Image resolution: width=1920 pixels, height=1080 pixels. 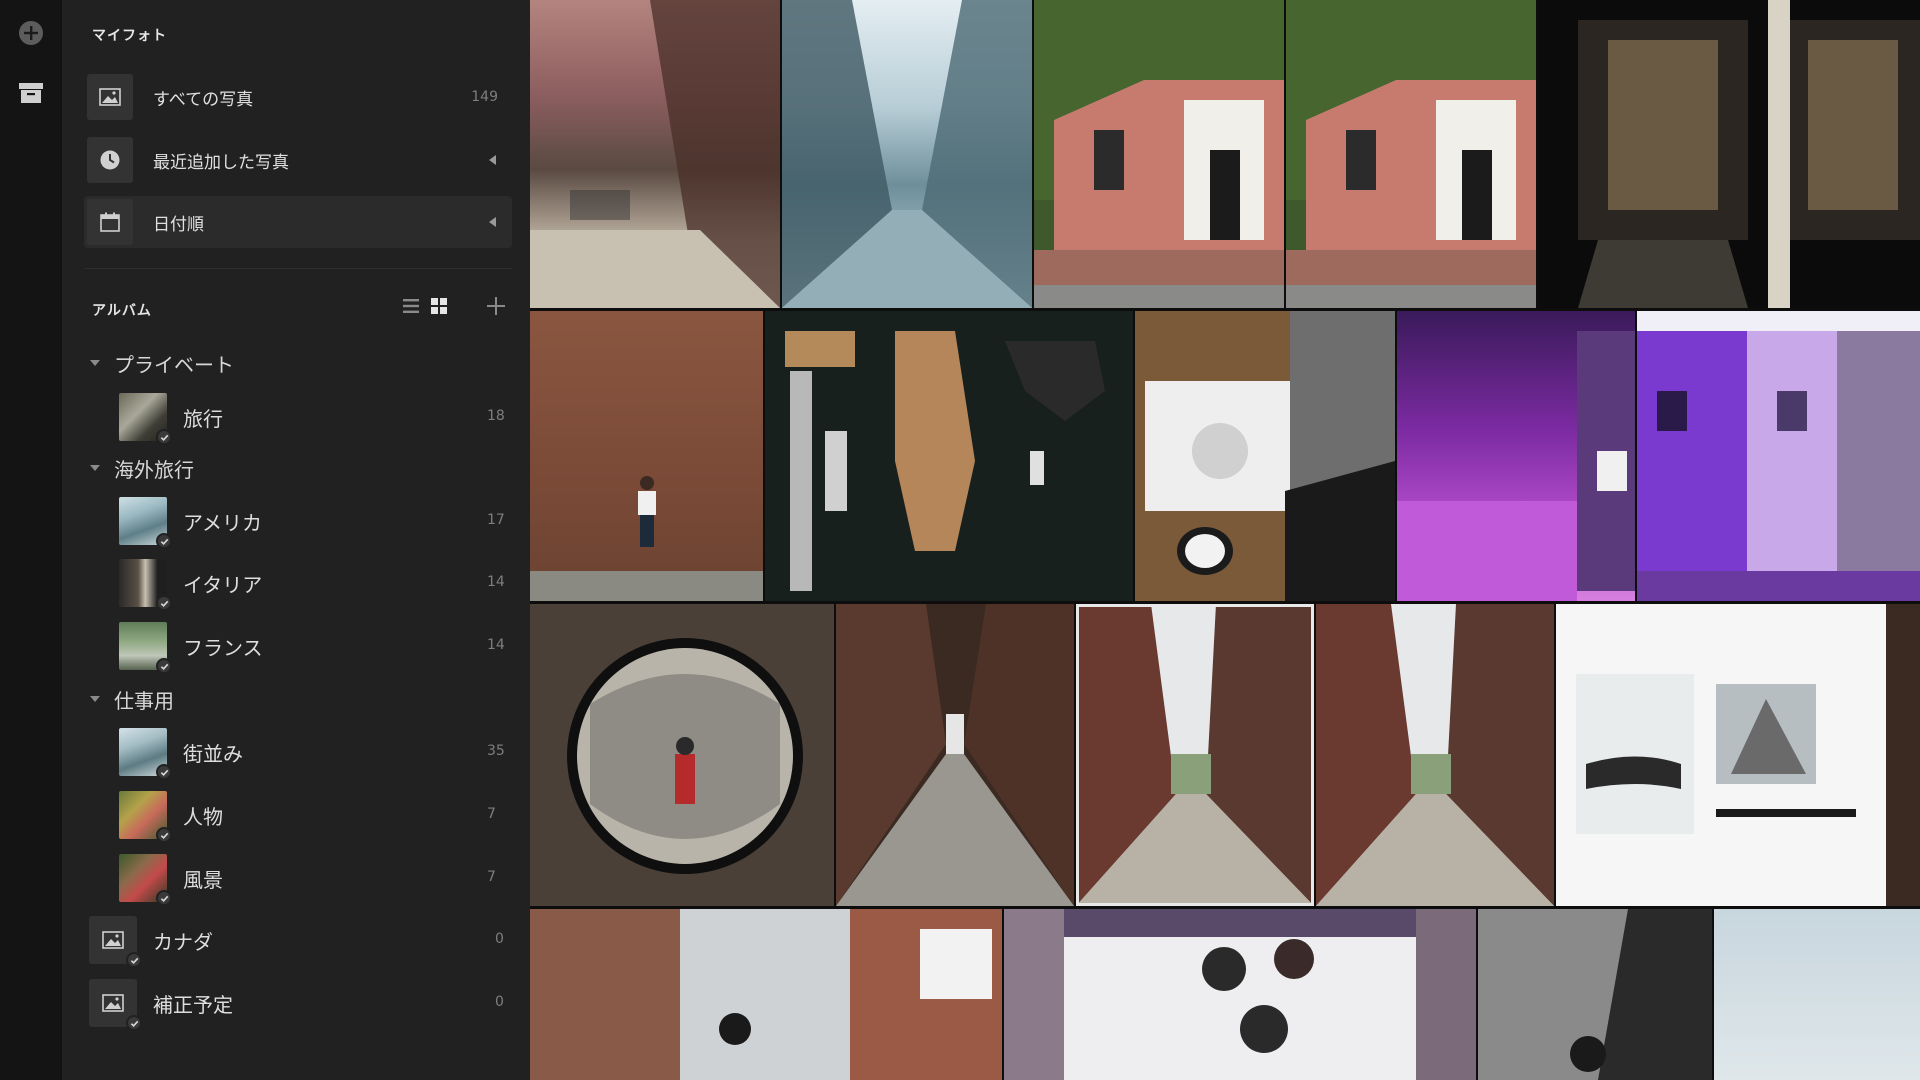 I want to click on album-item-travel: 旅行, so click(x=171, y=418).